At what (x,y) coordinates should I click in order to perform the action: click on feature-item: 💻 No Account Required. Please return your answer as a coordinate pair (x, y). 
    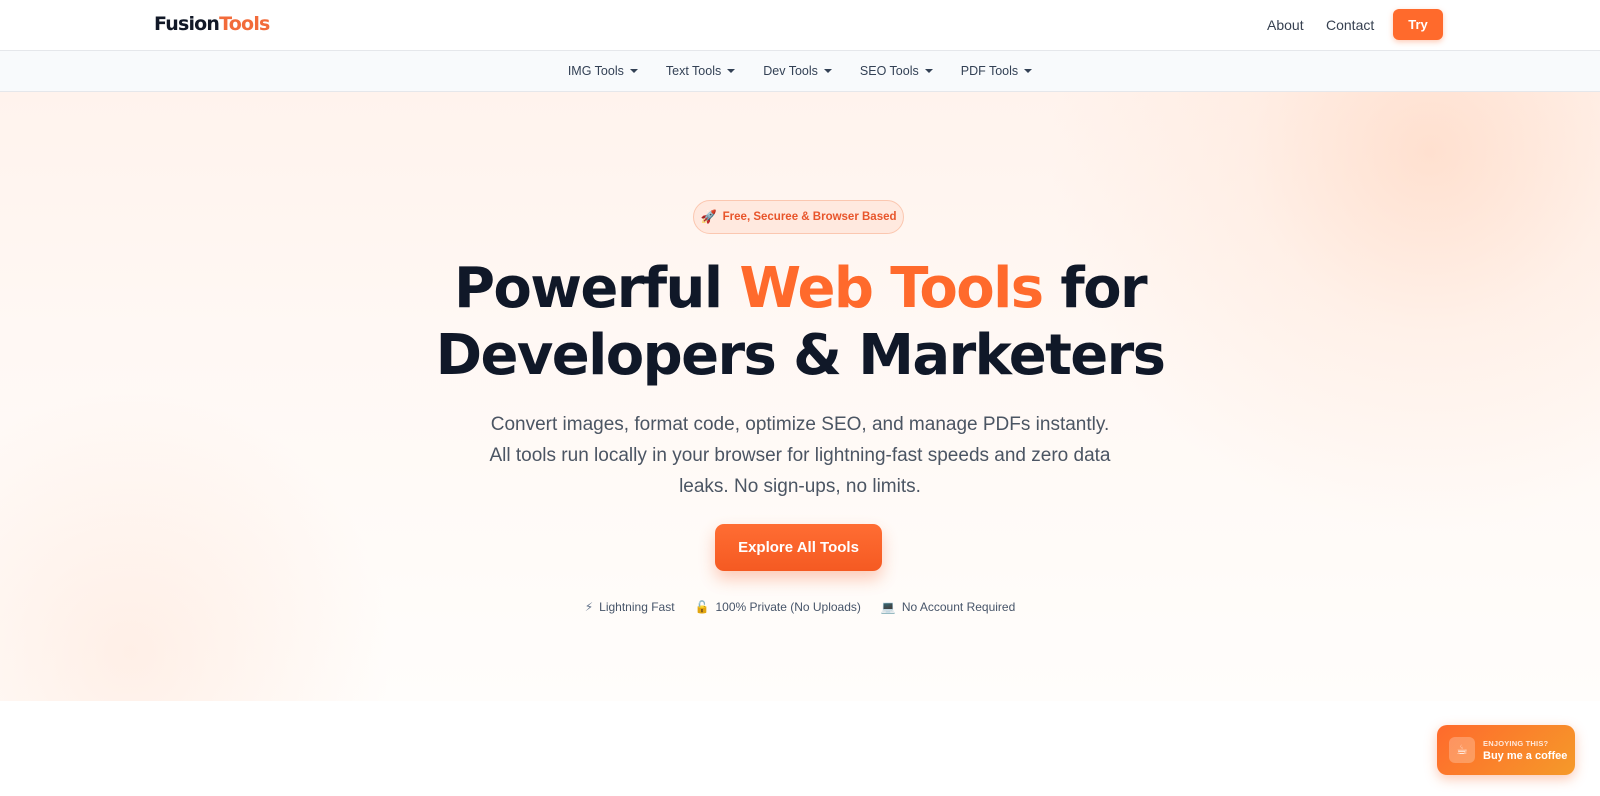
    Looking at the image, I should click on (948, 607).